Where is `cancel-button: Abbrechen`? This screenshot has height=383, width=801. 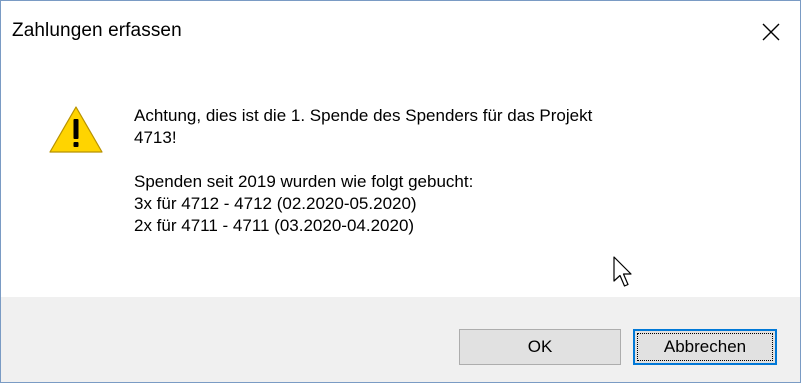
cancel-button: Abbrechen is located at coordinates (705, 347).